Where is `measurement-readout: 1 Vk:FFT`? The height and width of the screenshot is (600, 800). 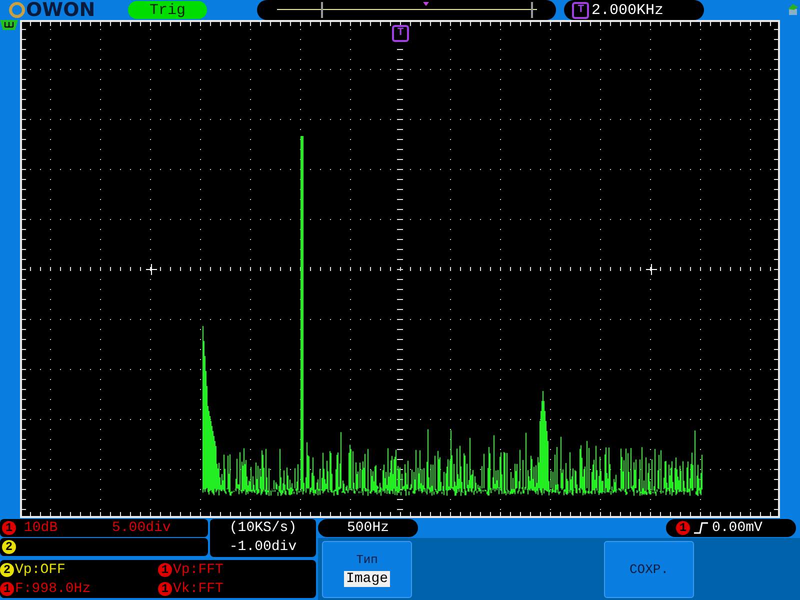 measurement-readout: 1 Vk:FFT is located at coordinates (237, 588).